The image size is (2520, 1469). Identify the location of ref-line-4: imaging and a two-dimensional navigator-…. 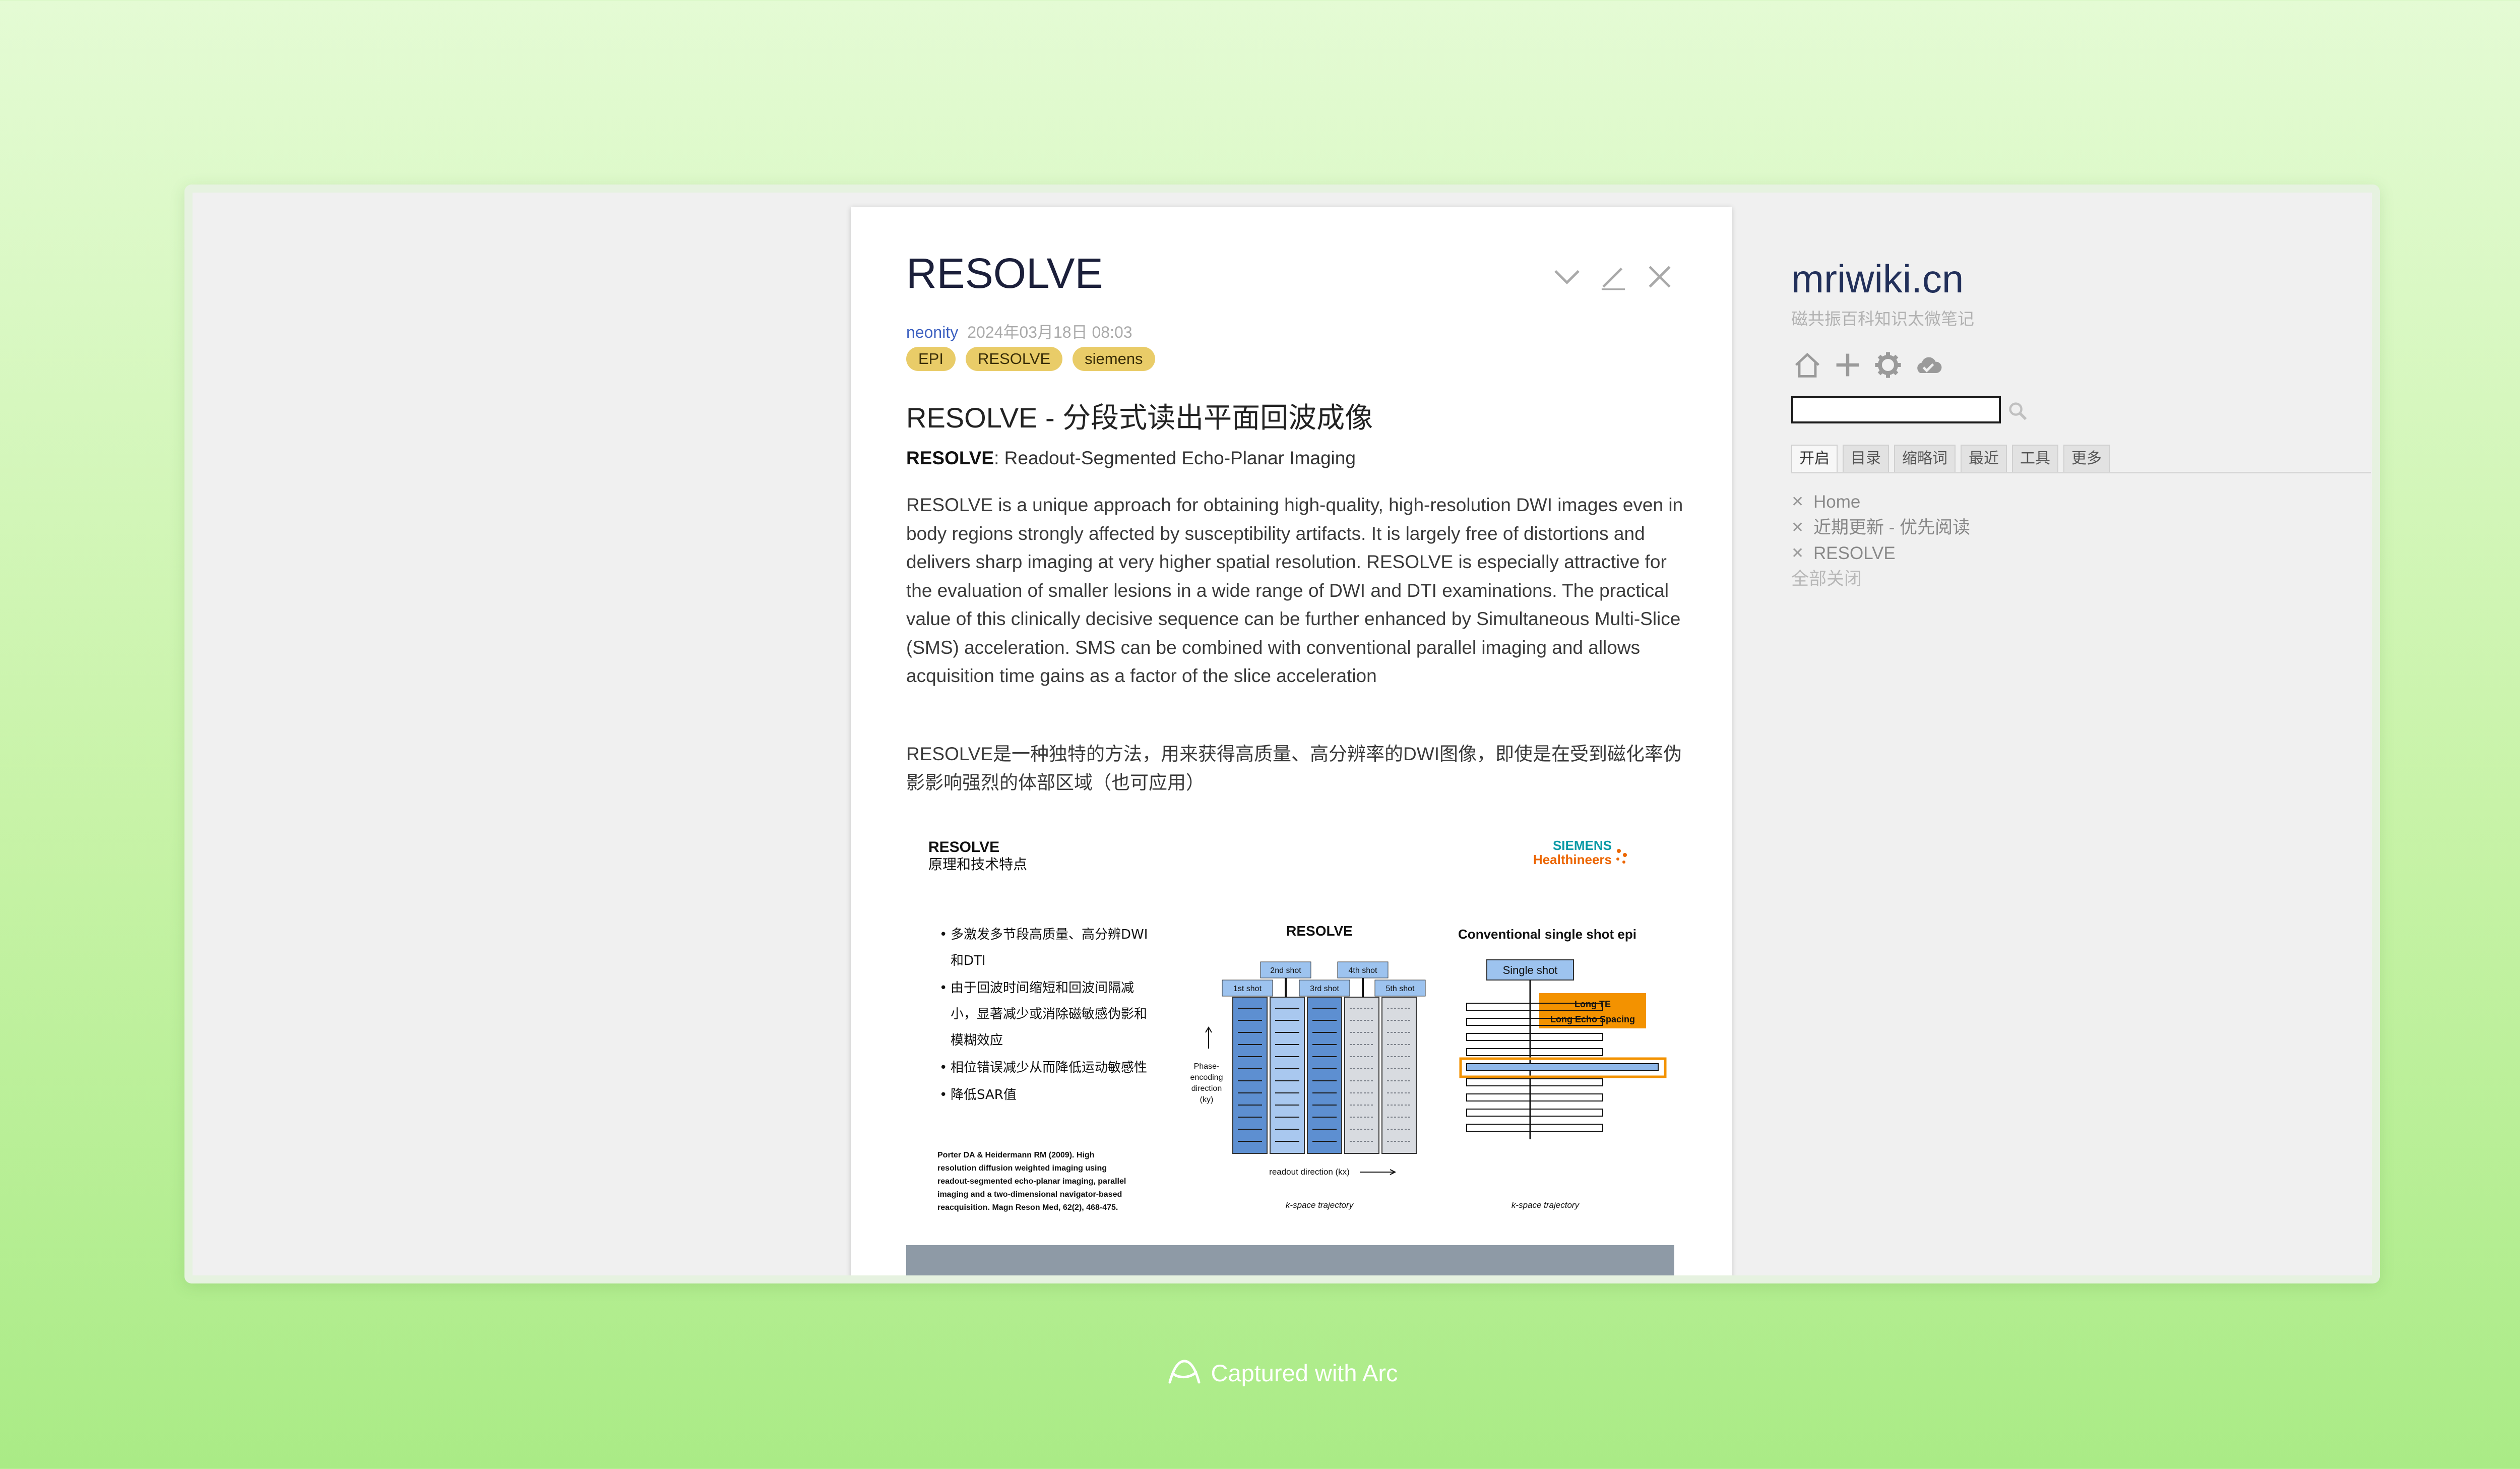
(1029, 1194).